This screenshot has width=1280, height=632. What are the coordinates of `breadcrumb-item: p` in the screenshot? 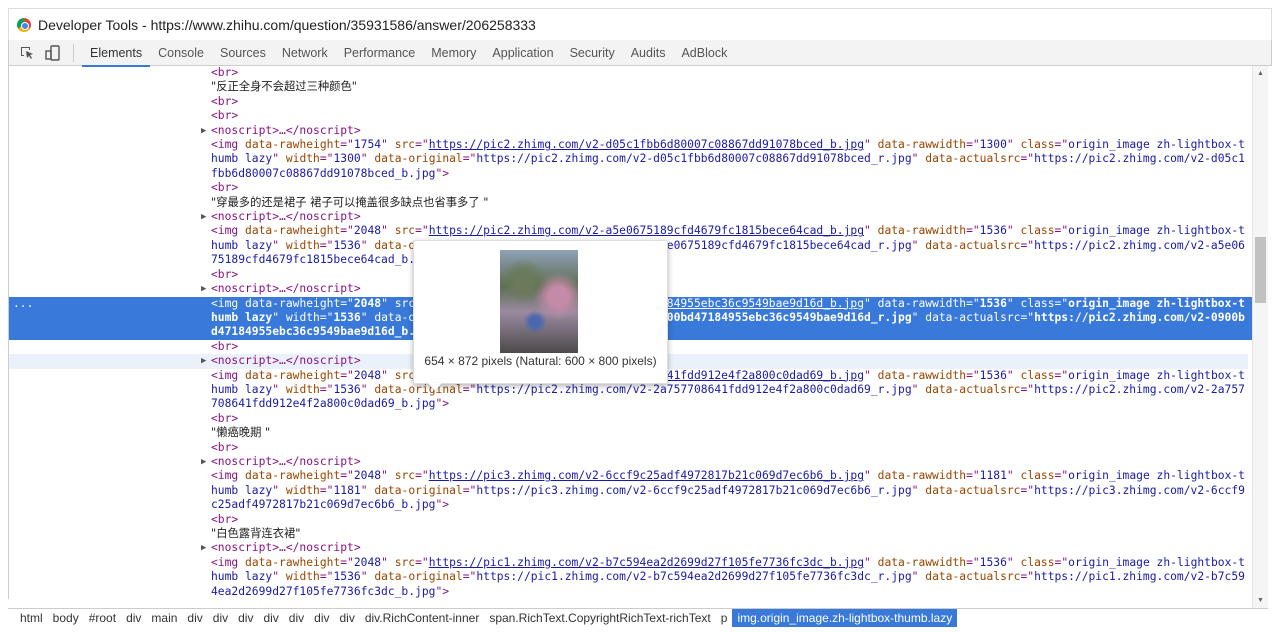 It's located at (724, 618).